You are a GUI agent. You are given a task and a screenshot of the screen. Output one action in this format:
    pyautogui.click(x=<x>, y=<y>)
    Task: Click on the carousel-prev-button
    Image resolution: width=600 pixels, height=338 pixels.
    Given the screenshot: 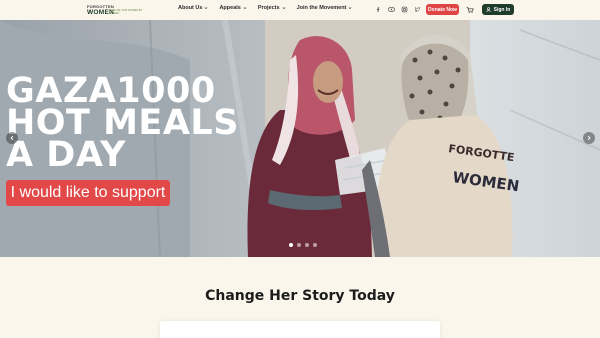 What is the action you would take?
    pyautogui.click(x=12, y=138)
    